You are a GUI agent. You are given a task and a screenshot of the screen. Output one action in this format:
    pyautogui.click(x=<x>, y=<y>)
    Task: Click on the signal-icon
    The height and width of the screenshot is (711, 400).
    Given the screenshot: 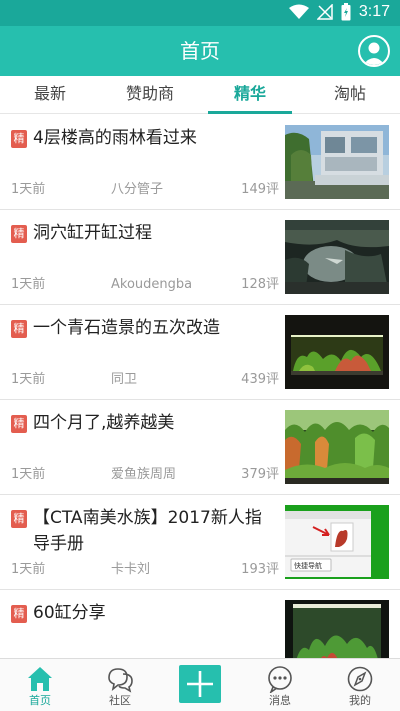 What is the action you would take?
    pyautogui.click(x=324, y=12)
    